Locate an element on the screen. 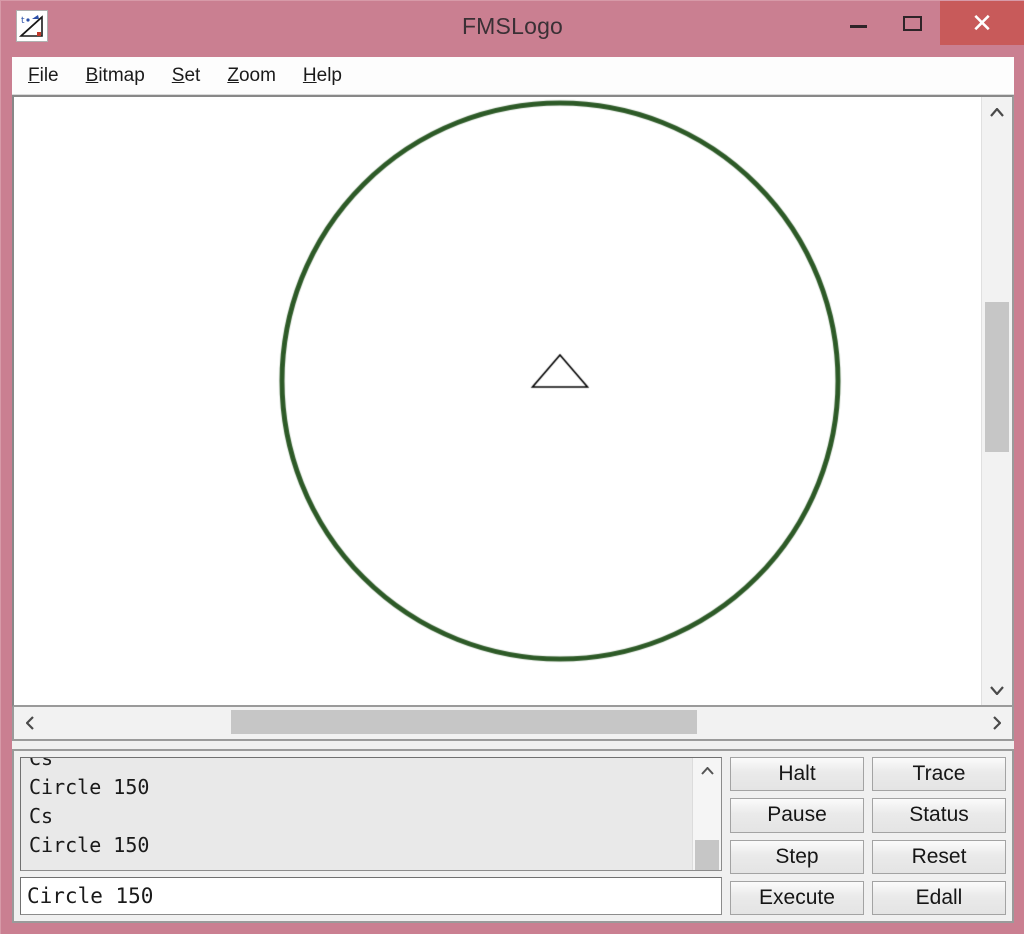 Image resolution: width=1024 pixels, height=934 pixels. commander-left-column: Cs Circle 150 Cs Circle 150 is located at coordinates (371, 836).